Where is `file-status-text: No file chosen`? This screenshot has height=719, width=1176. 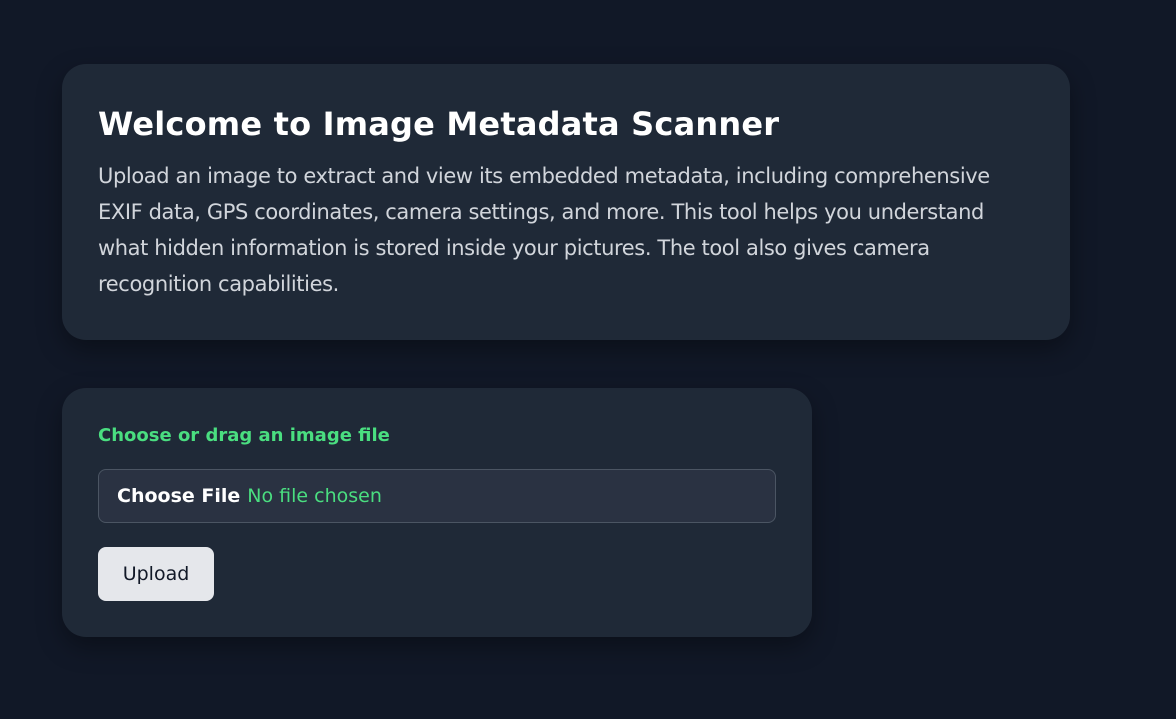 file-status-text: No file chosen is located at coordinates (314, 496).